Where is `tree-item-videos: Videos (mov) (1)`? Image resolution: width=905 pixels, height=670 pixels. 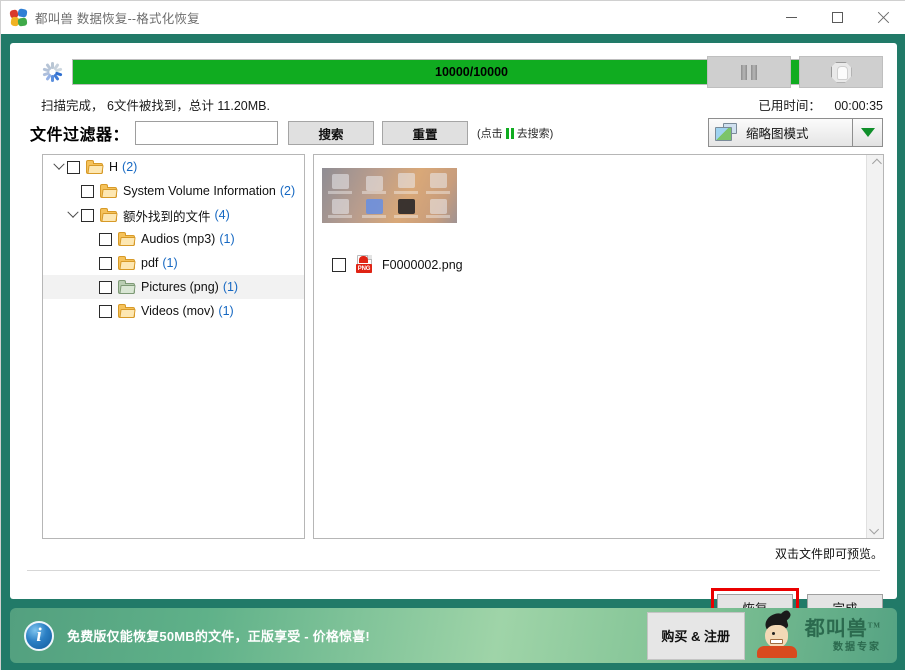 tree-item-videos: Videos (mov) (1) is located at coordinates (173, 311).